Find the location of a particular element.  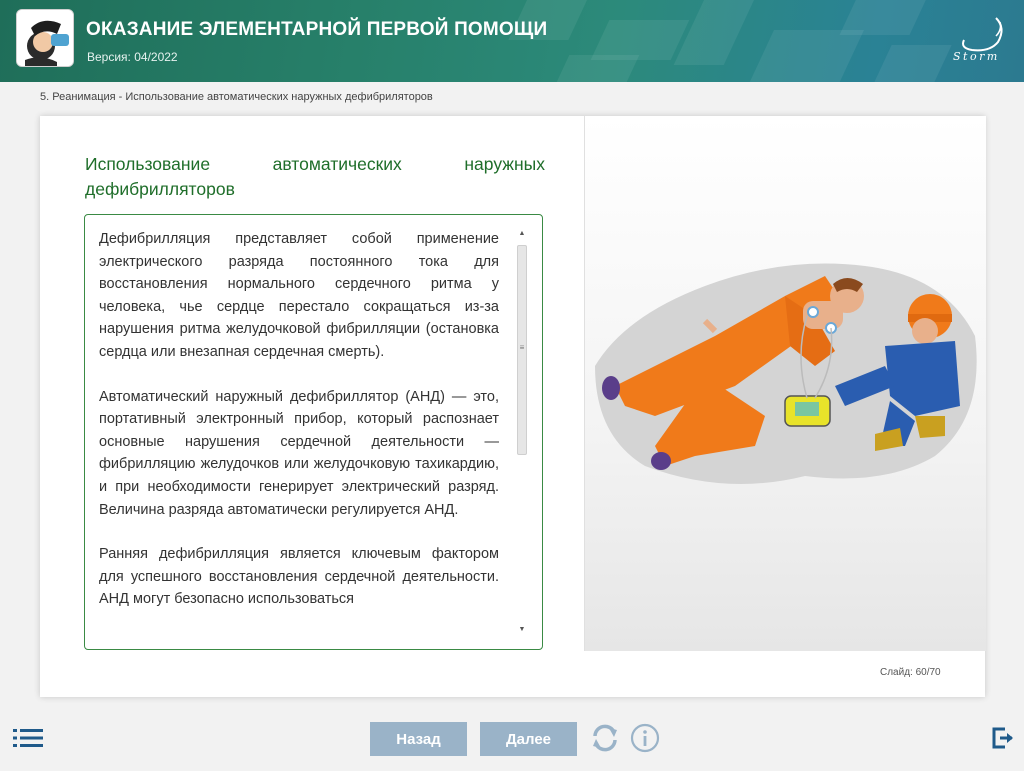

scroll-thumb: ≡ is located at coordinates (522, 350).